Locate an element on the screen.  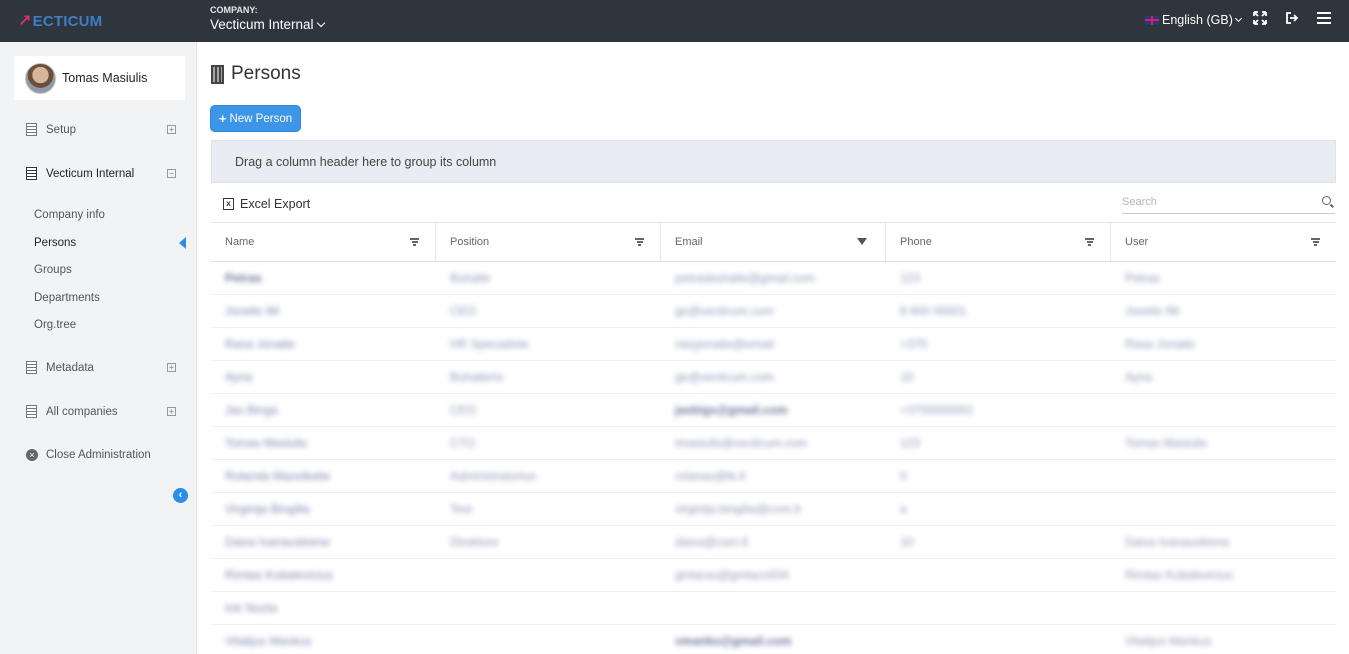
sidebar-subitem-company-info: Company info is located at coordinates (69, 215).